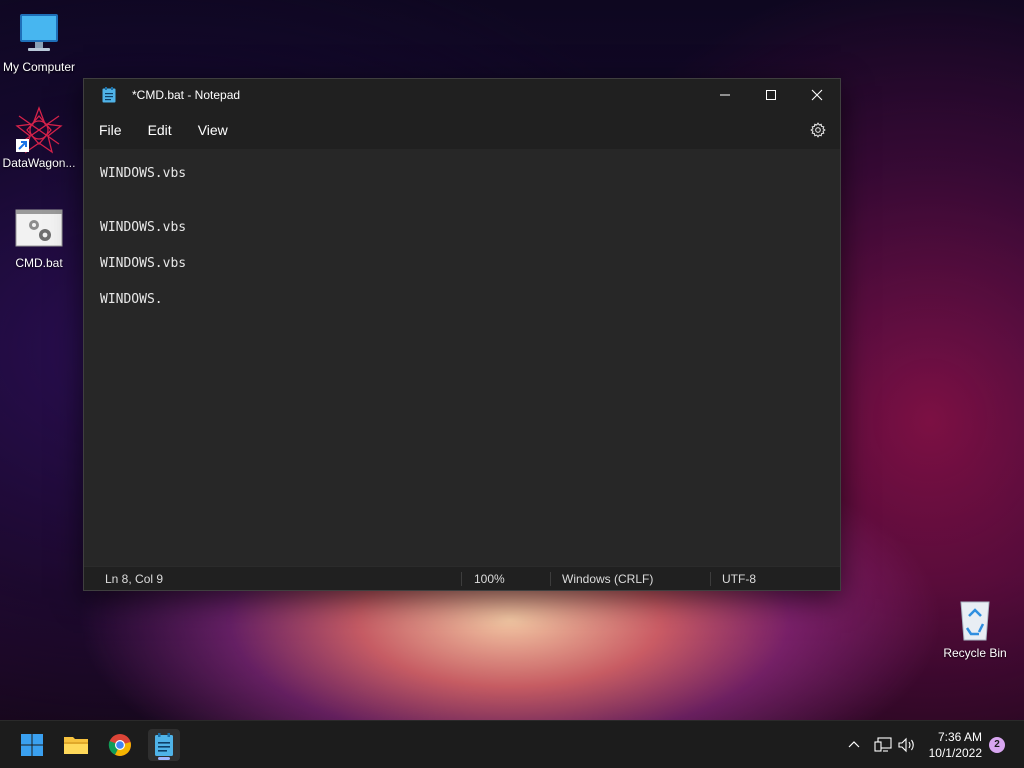  I want to click on menu-bar: File Edit View, so click(462, 130).